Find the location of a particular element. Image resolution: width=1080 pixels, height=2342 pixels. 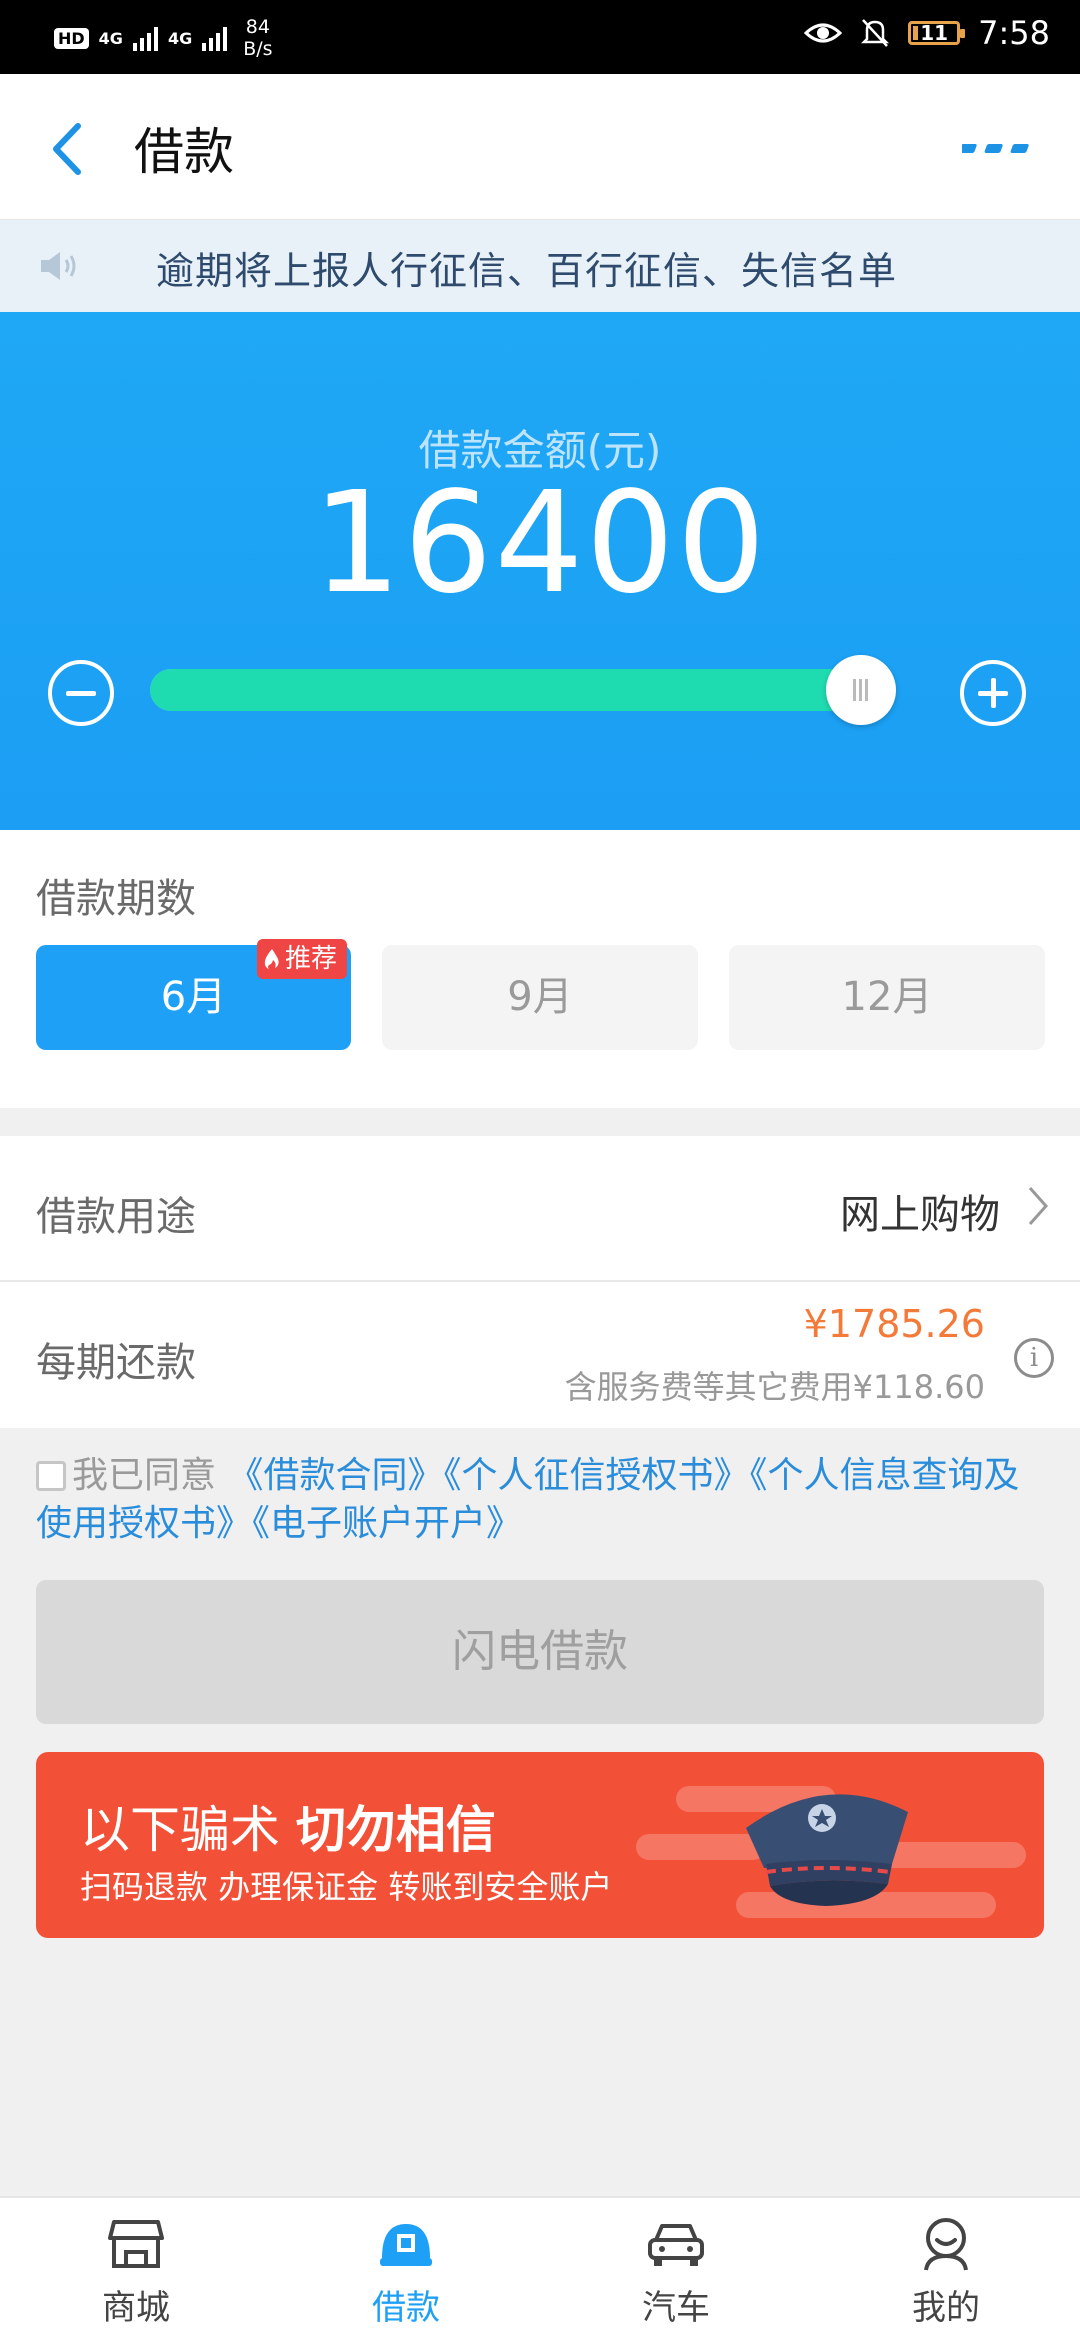

period-option-9: 9月 is located at coordinates (540, 997).